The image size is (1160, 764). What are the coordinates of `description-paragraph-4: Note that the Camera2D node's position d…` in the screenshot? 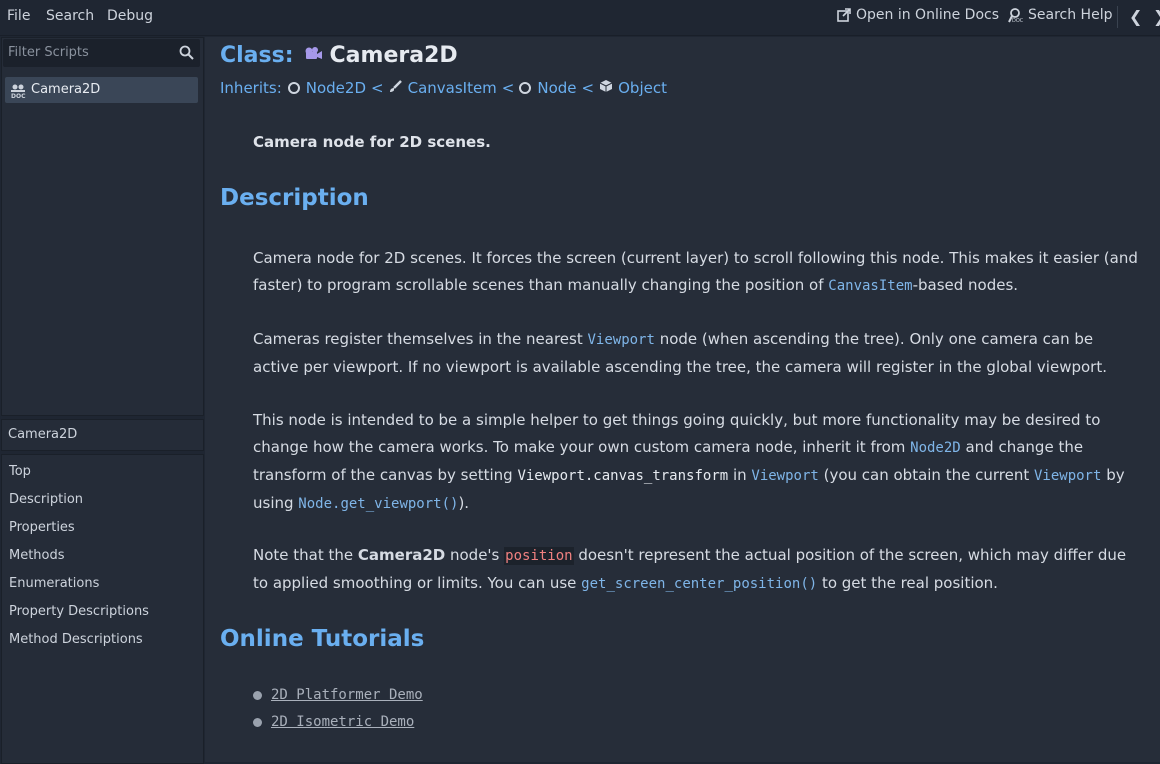 It's located at (698, 570).